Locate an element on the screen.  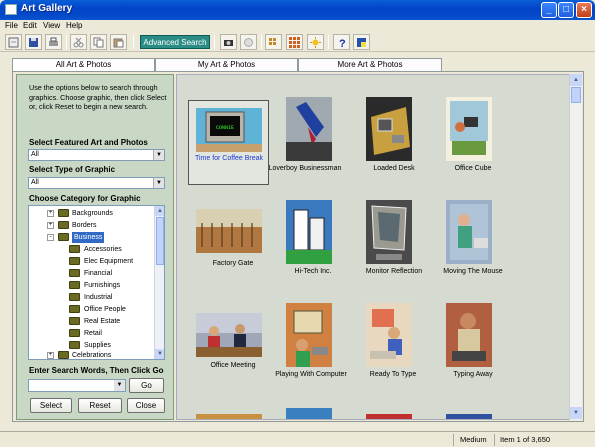
toolbar: ? is located at coordinates (297, 42).